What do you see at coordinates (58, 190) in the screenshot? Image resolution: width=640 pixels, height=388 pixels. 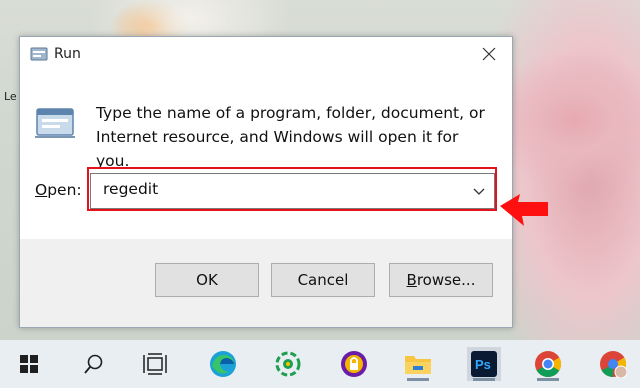 I see `open-label: Open:` at bounding box center [58, 190].